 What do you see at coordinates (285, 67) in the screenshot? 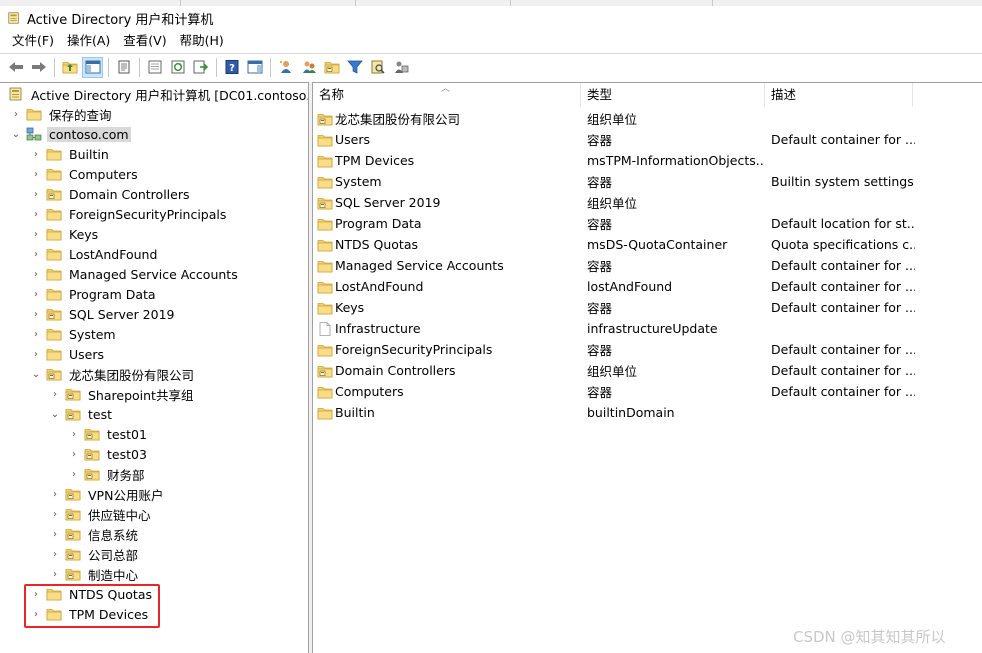
I see `new-user-icon` at bounding box center [285, 67].